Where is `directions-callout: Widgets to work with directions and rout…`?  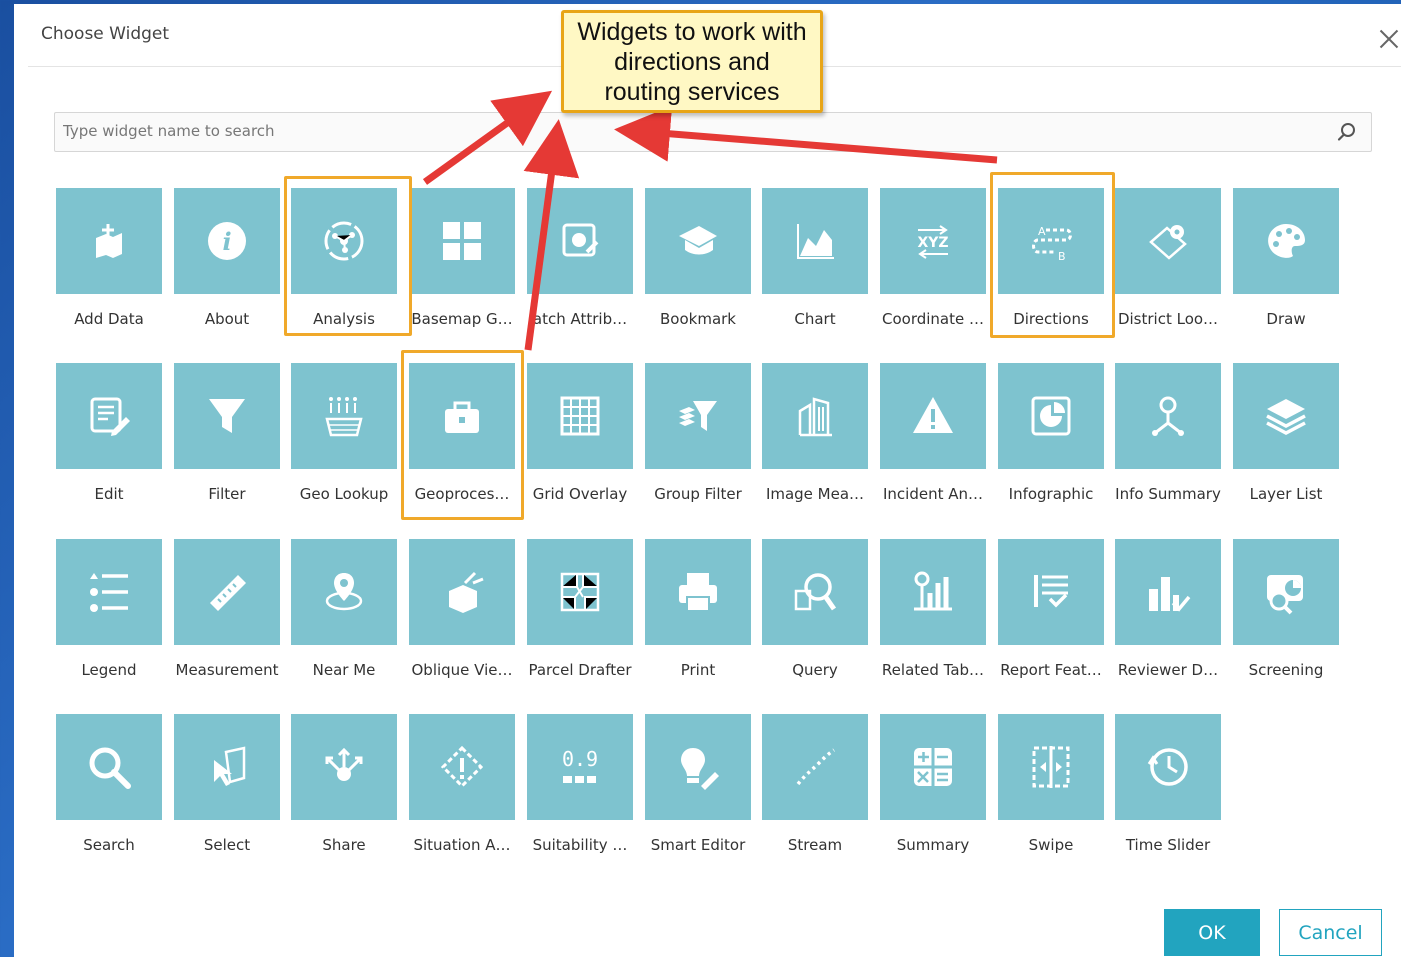
directions-callout: Widgets to work with directions and rout… is located at coordinates (692, 61).